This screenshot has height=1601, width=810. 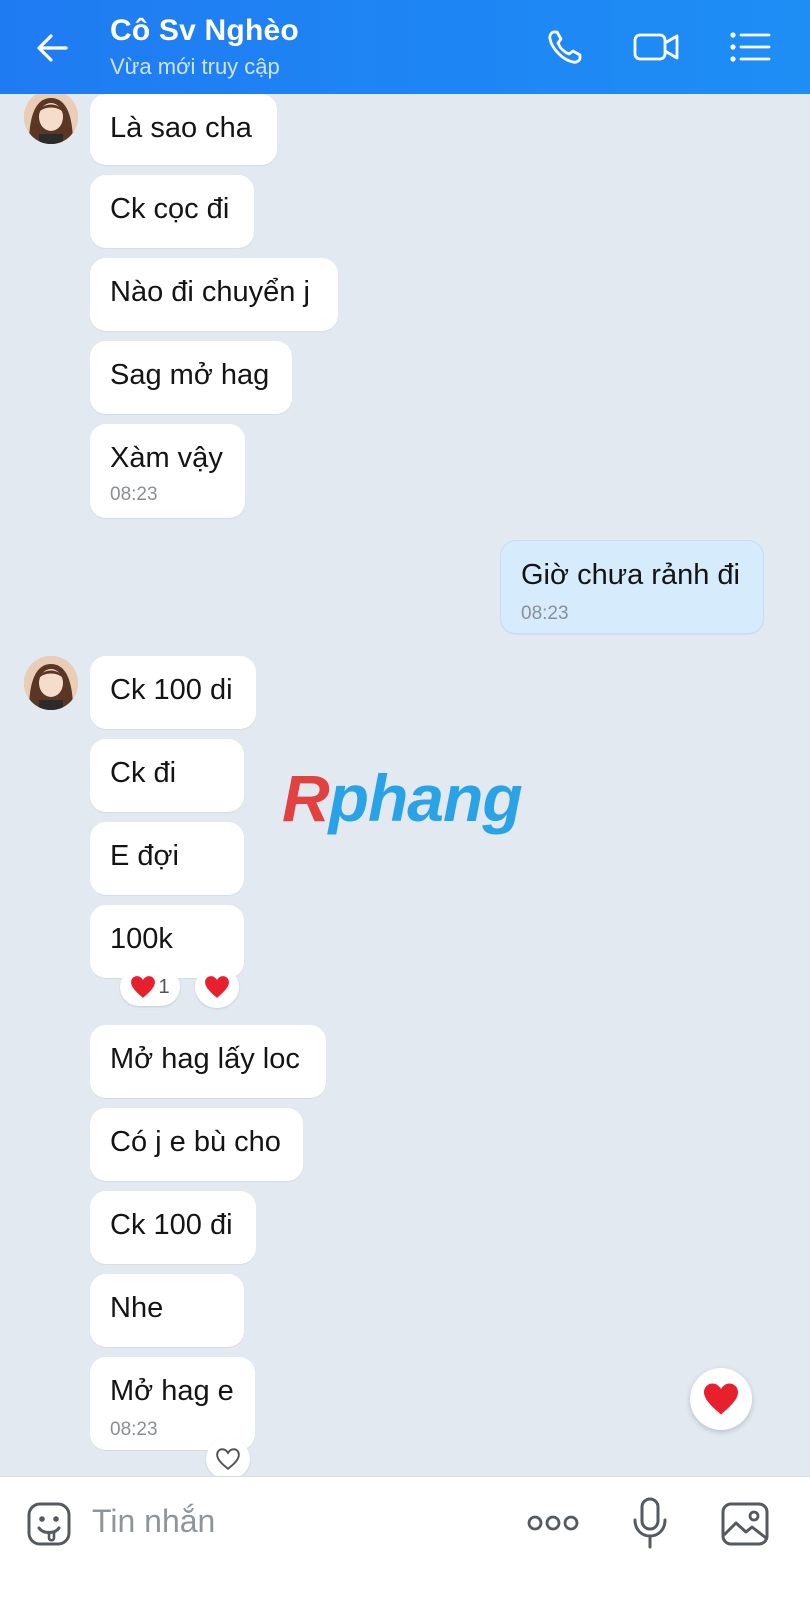 I want to click on message-text: Nhe, so click(x=137, y=1308).